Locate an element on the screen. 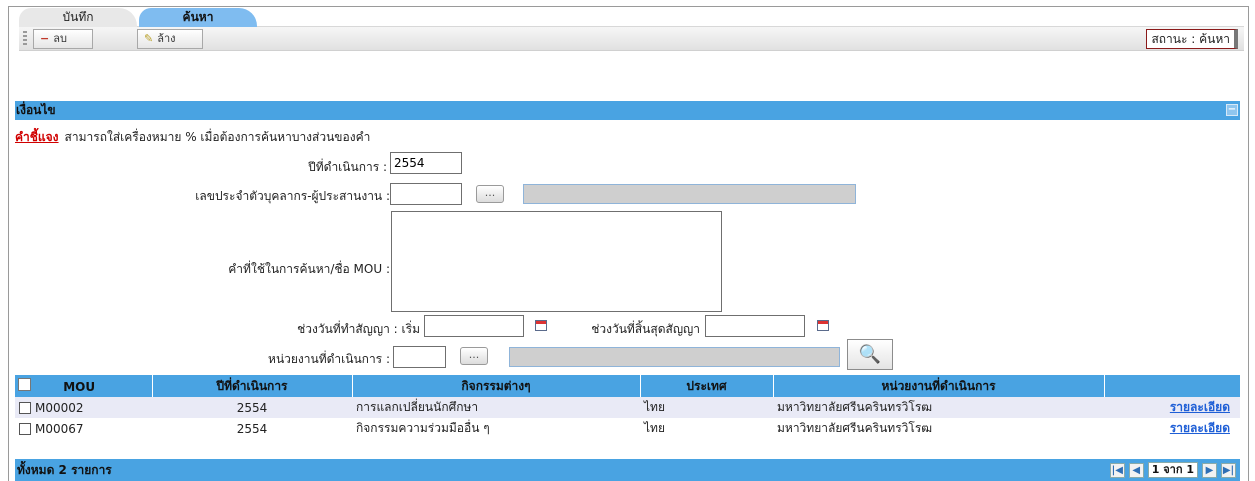 Image resolution: width=1255 pixels, height=481 pixels. pager: |◀ ◀ 1 จาก 1 ▶ ▶| is located at coordinates (1172, 470).